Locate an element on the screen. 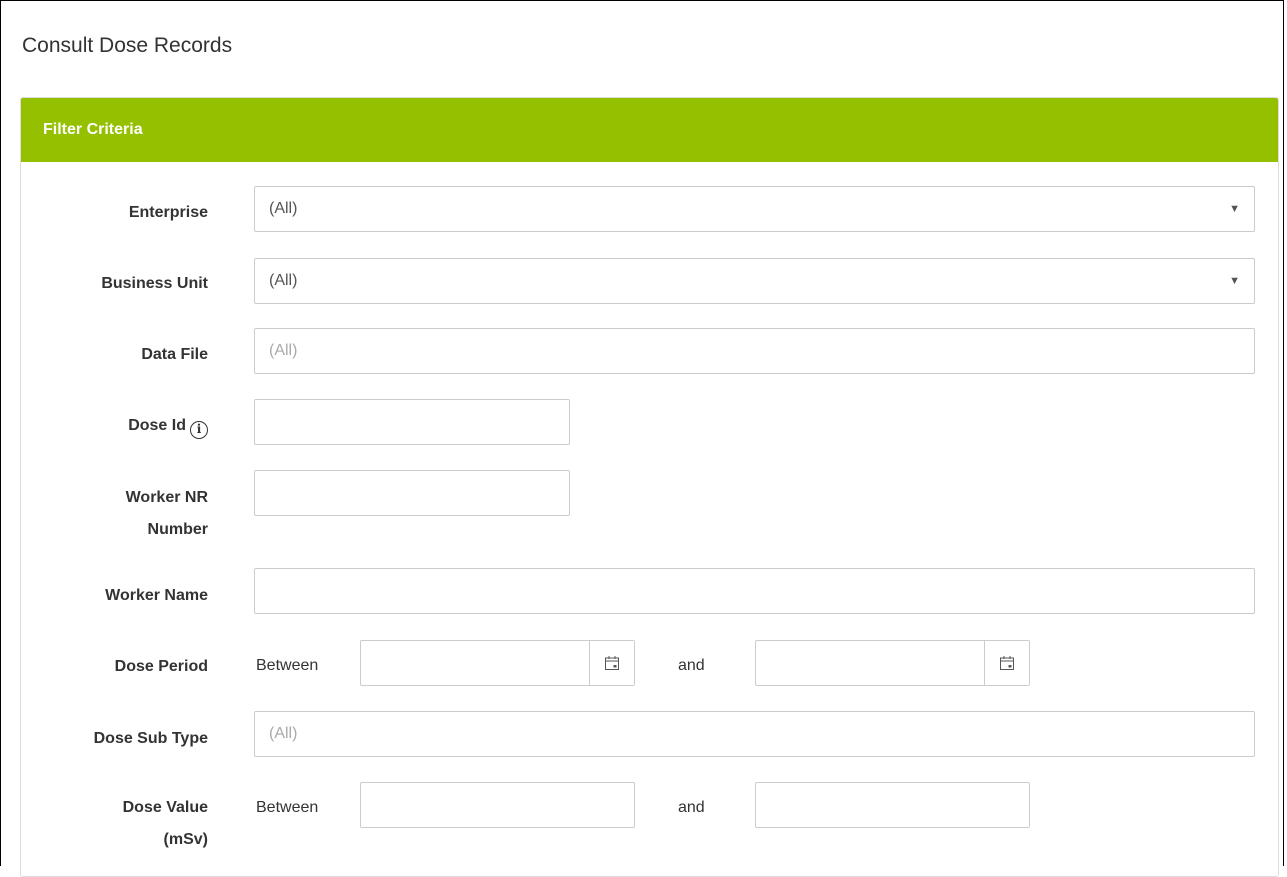 This screenshot has width=1287, height=877. data-file-placeholder: (All) is located at coordinates (283, 350).